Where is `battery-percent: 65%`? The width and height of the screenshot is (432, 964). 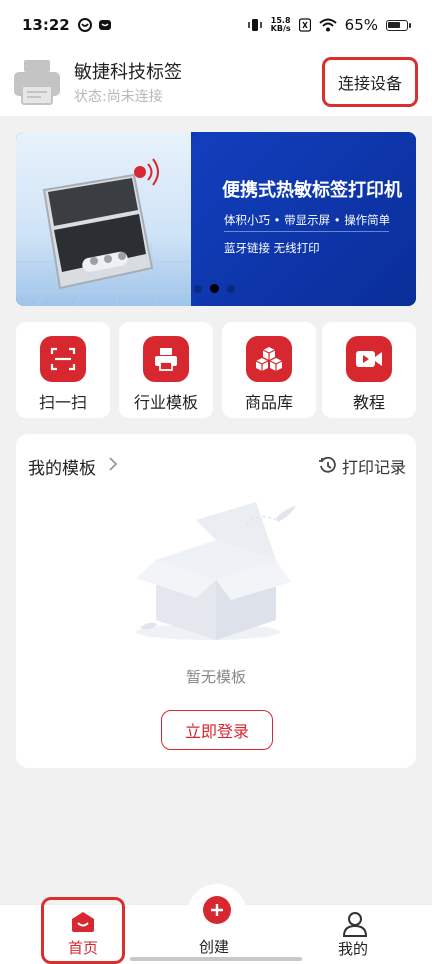 battery-percent: 65% is located at coordinates (361, 25).